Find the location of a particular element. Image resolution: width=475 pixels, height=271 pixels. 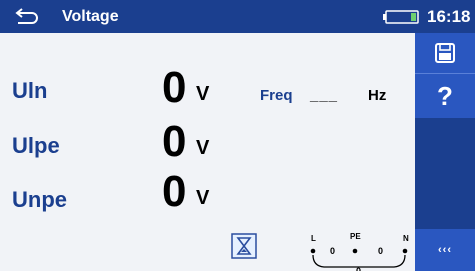

save-button is located at coordinates (445, 53).